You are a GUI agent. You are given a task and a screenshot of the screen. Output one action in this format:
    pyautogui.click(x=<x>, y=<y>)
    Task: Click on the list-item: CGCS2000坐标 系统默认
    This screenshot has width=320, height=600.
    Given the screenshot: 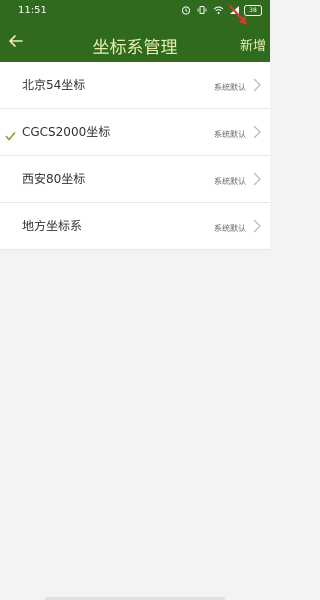 What is the action you would take?
    pyautogui.click(x=135, y=132)
    